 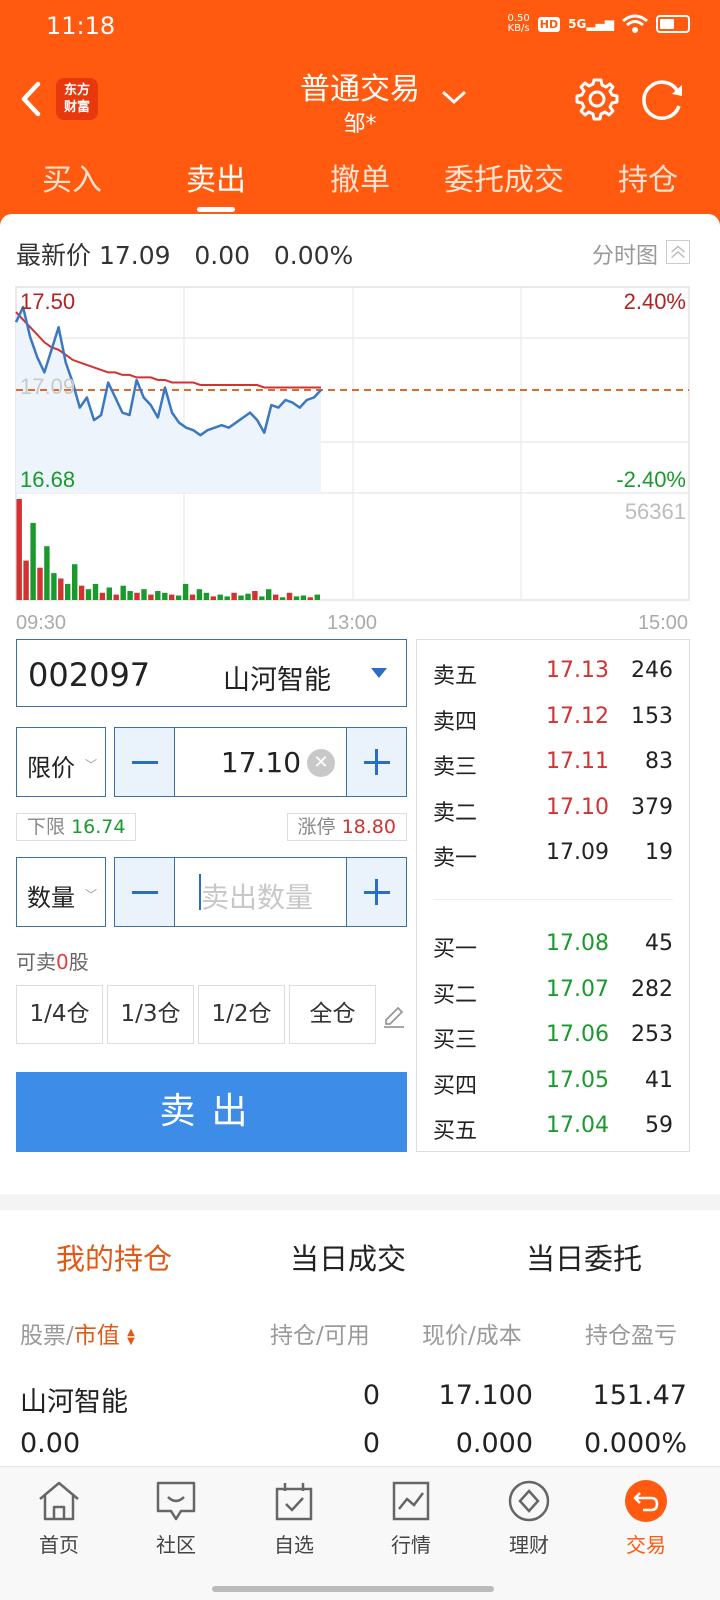 What do you see at coordinates (648, 184) in the screenshot?
I see `tab-holdings: 持仓` at bounding box center [648, 184].